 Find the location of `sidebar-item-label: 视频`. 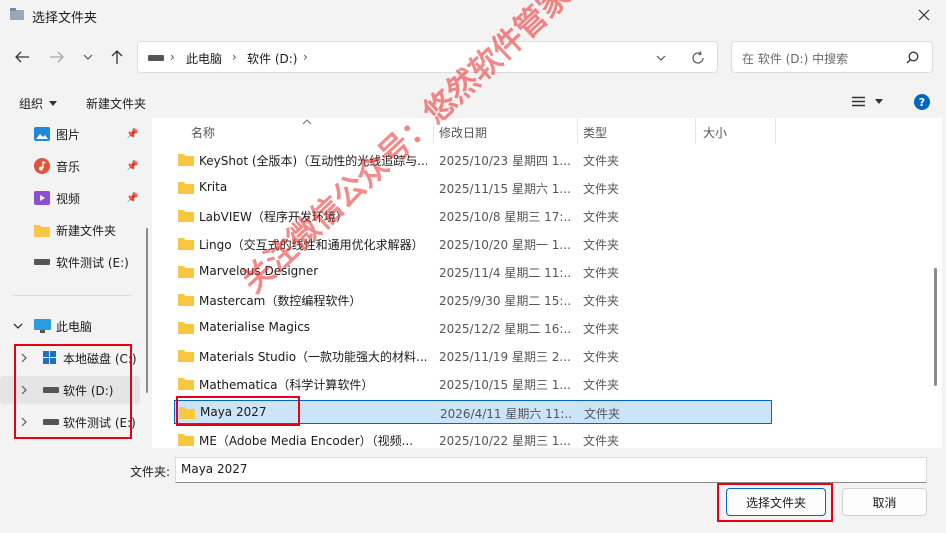

sidebar-item-label: 视频 is located at coordinates (68, 198).